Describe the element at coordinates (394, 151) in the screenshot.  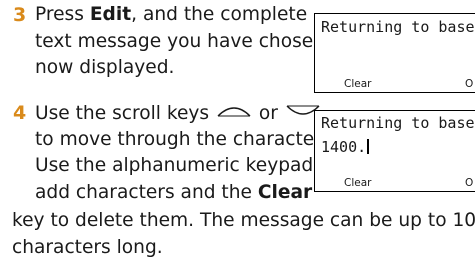
I see `phone-screen-2: Returning to base a 1400. Clear O` at that location.